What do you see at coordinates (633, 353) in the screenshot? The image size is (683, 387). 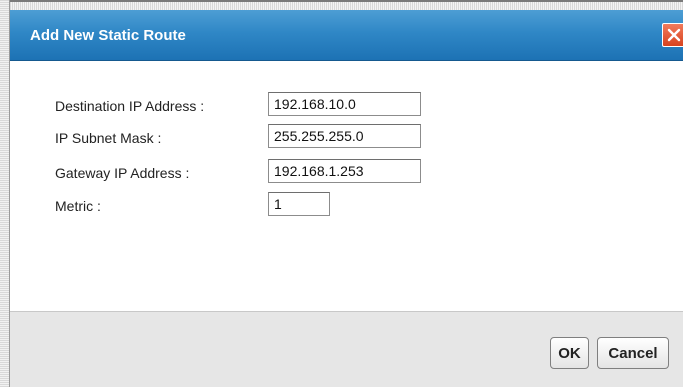 I see `cancel-button: Cancel` at bounding box center [633, 353].